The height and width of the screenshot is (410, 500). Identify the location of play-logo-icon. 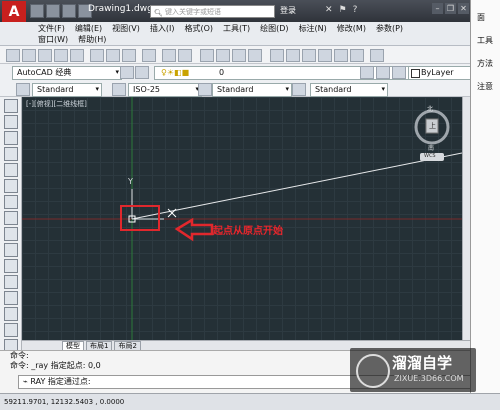
(373, 371).